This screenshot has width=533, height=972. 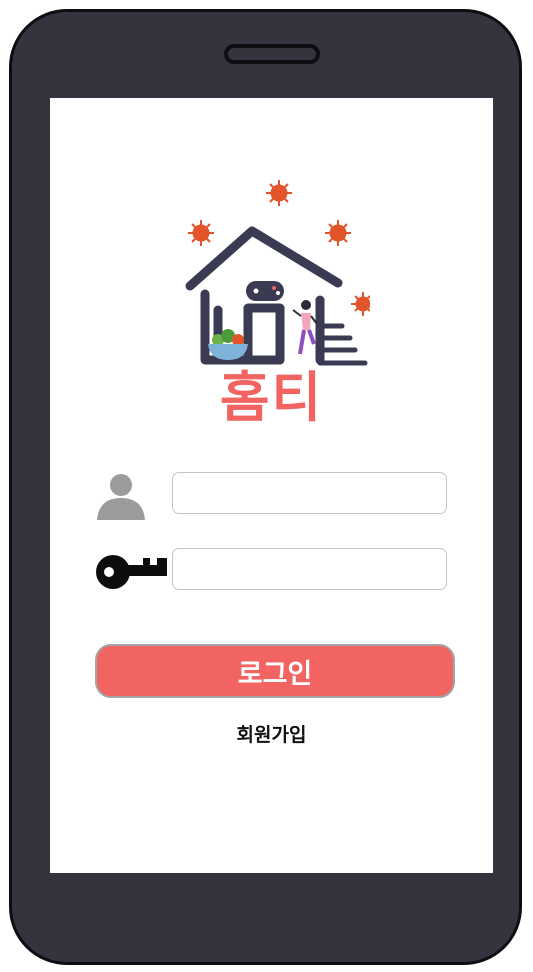 I want to click on password-field-row, so click(x=275, y=570).